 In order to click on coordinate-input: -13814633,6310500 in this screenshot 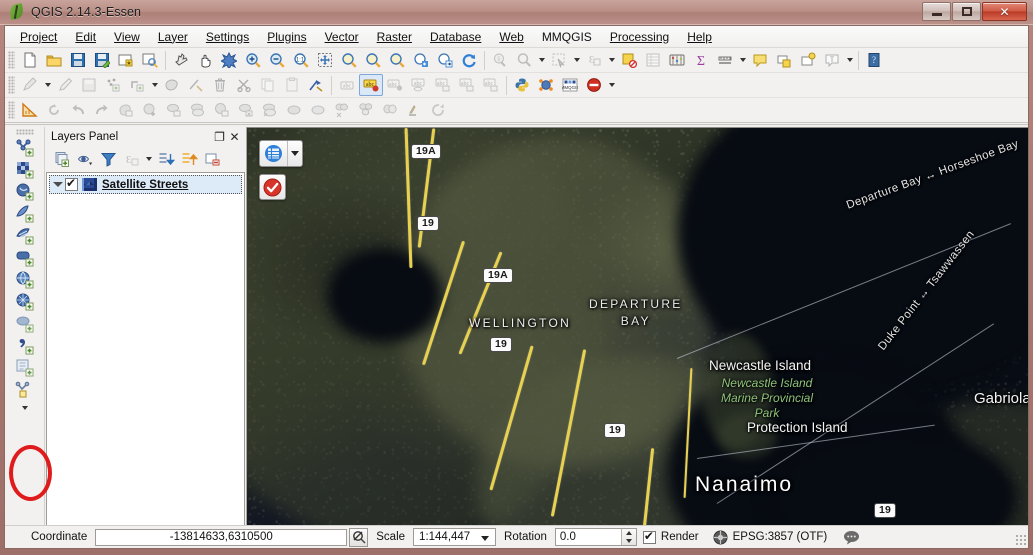, I will do `click(221, 537)`.